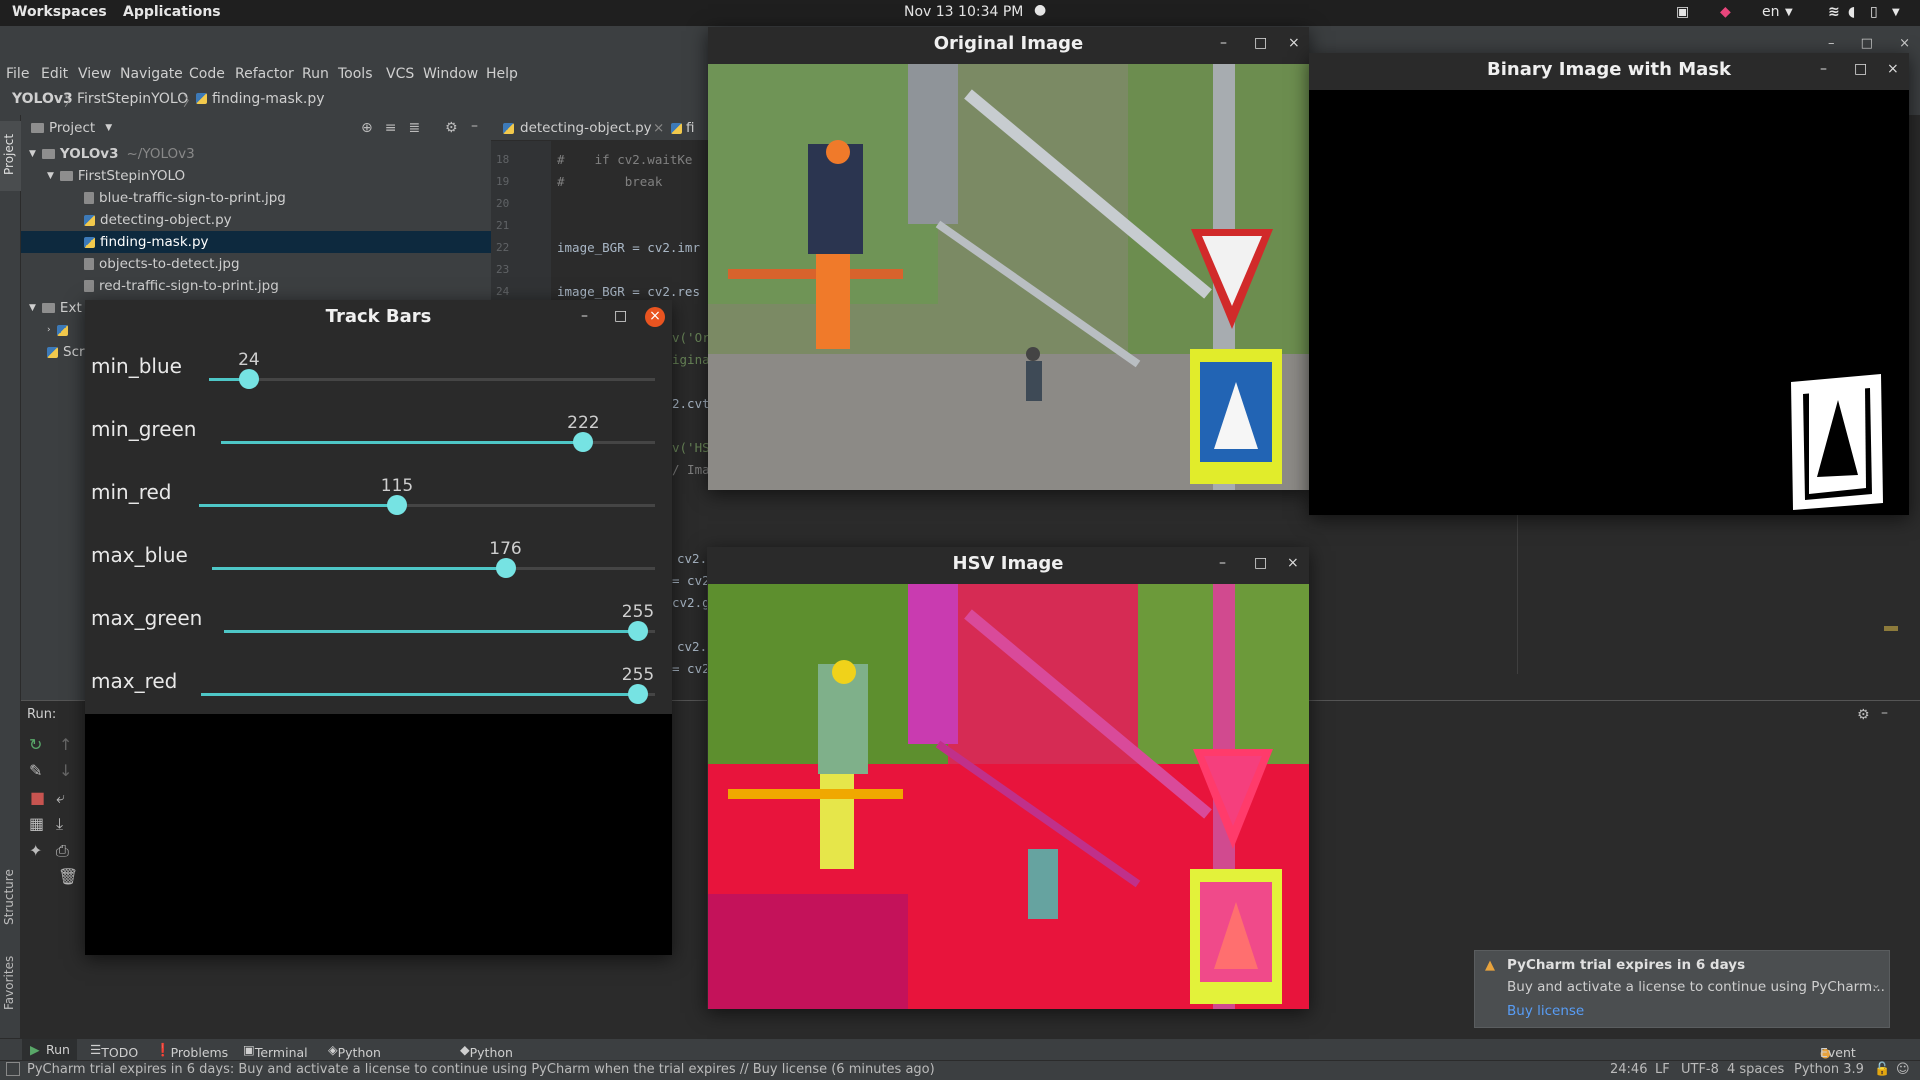 This screenshot has width=1920, height=1080. I want to click on cursor-position: 24:46, so click(1628, 1069).